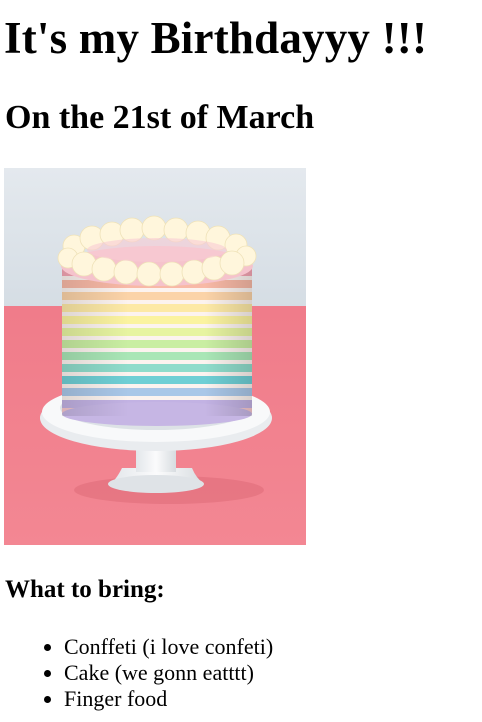 This screenshot has width=482, height=722. Describe the element at coordinates (216, 38) in the screenshot. I see `page-title: It's my Birthdayyy !!!` at that location.